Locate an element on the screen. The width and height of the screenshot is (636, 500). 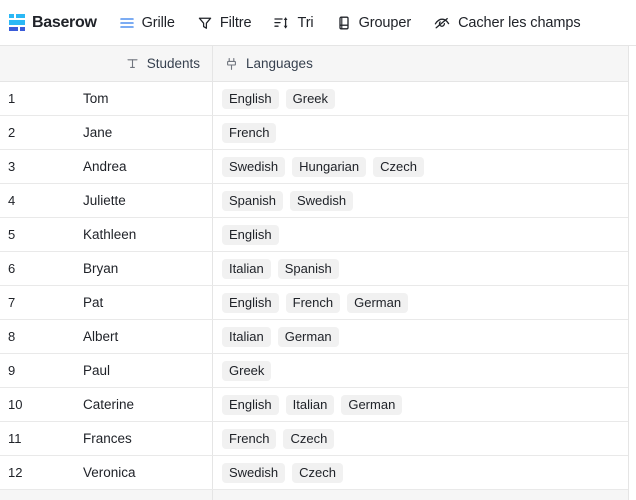
table-row: 10 Caterine English Italian German is located at coordinates (314, 405).